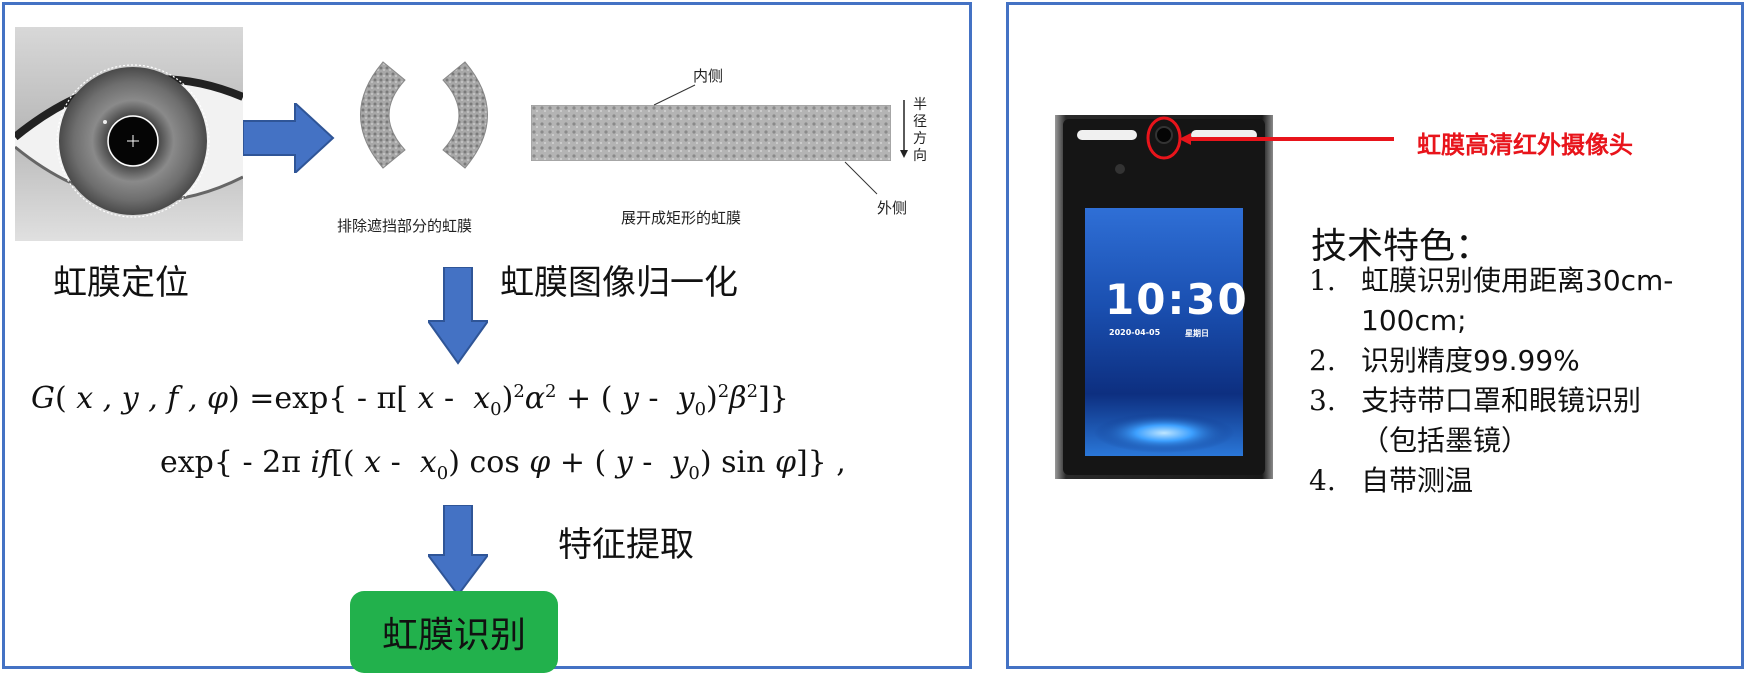  What do you see at coordinates (920, 130) in the screenshot?
I see `radial-direction-label: 半径方向` at bounding box center [920, 130].